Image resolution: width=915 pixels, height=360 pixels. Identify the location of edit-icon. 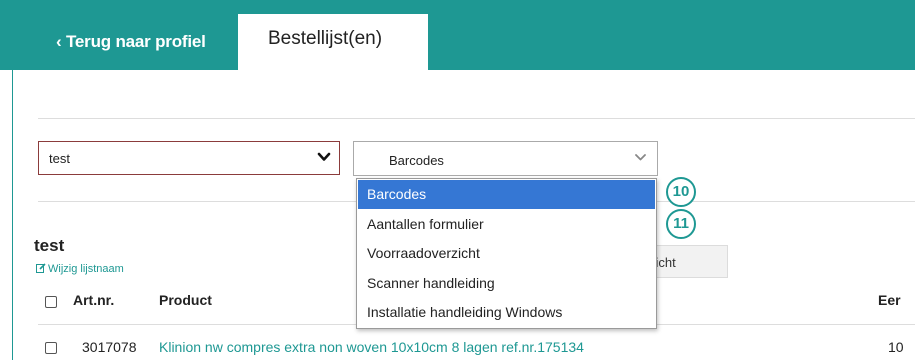
(41, 268).